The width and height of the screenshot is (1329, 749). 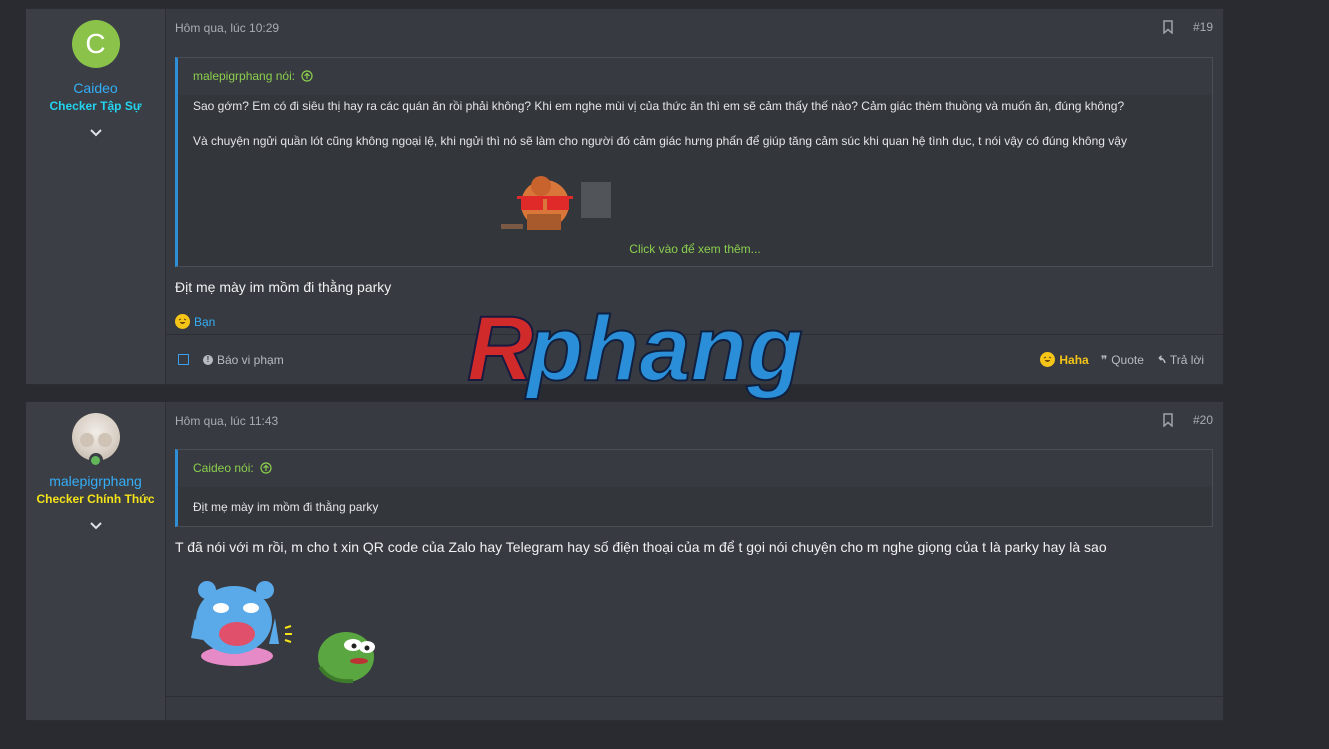 I want to click on username: malepigrphang, so click(x=95, y=481).